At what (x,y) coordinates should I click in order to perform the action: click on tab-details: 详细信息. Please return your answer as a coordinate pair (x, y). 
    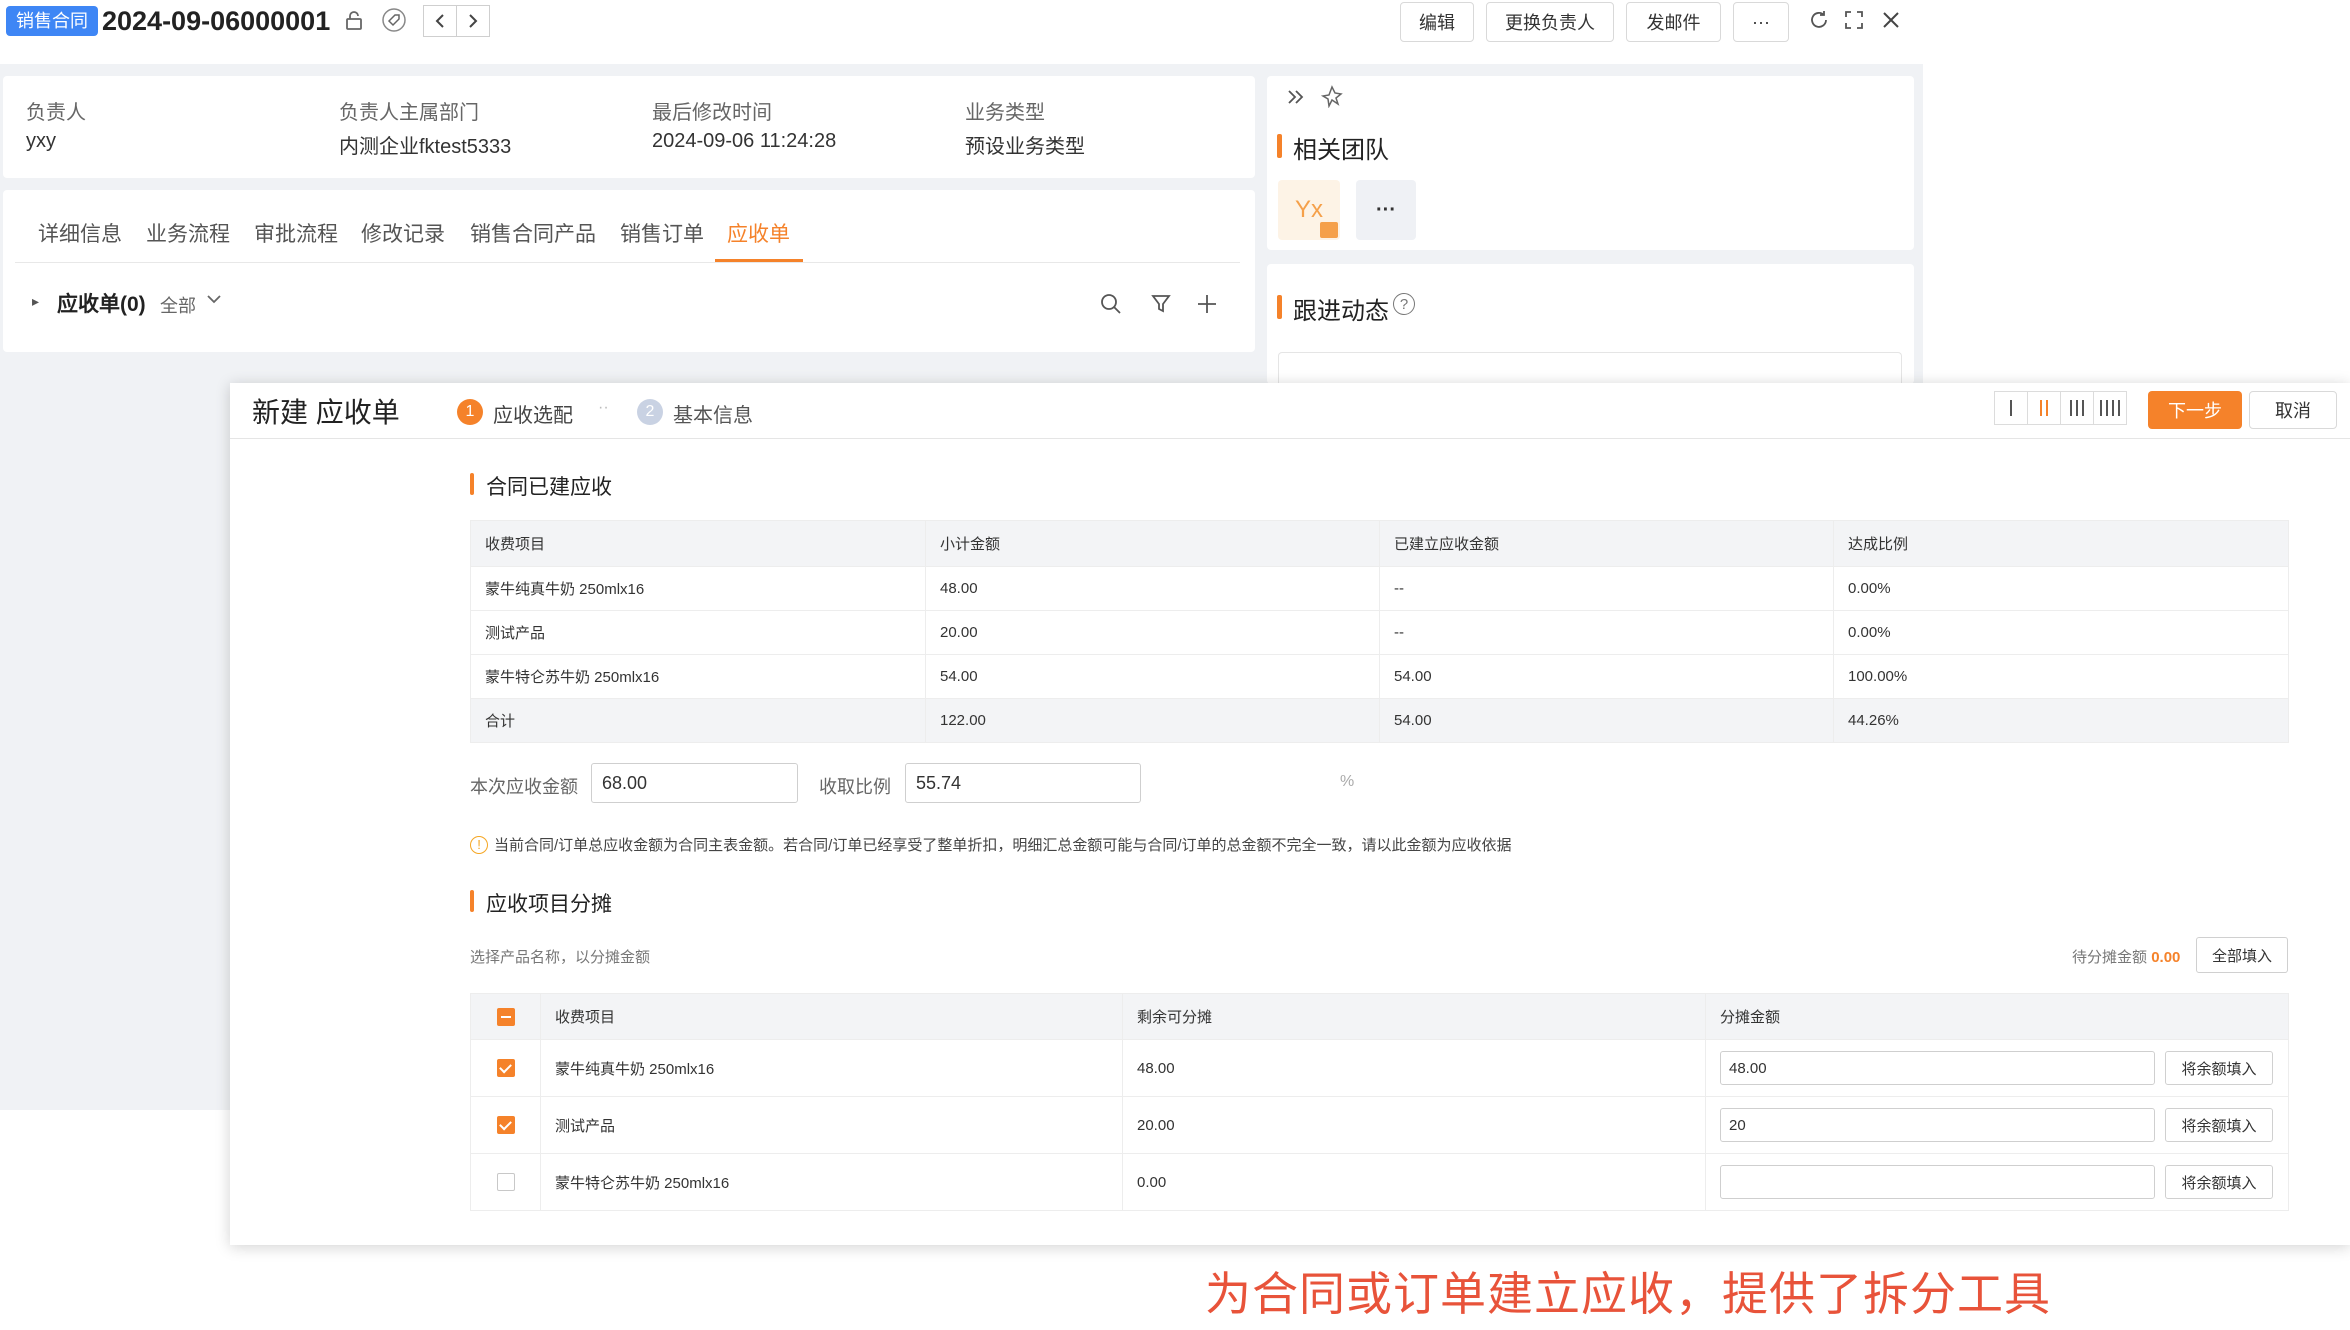
    Looking at the image, I should click on (80, 233).